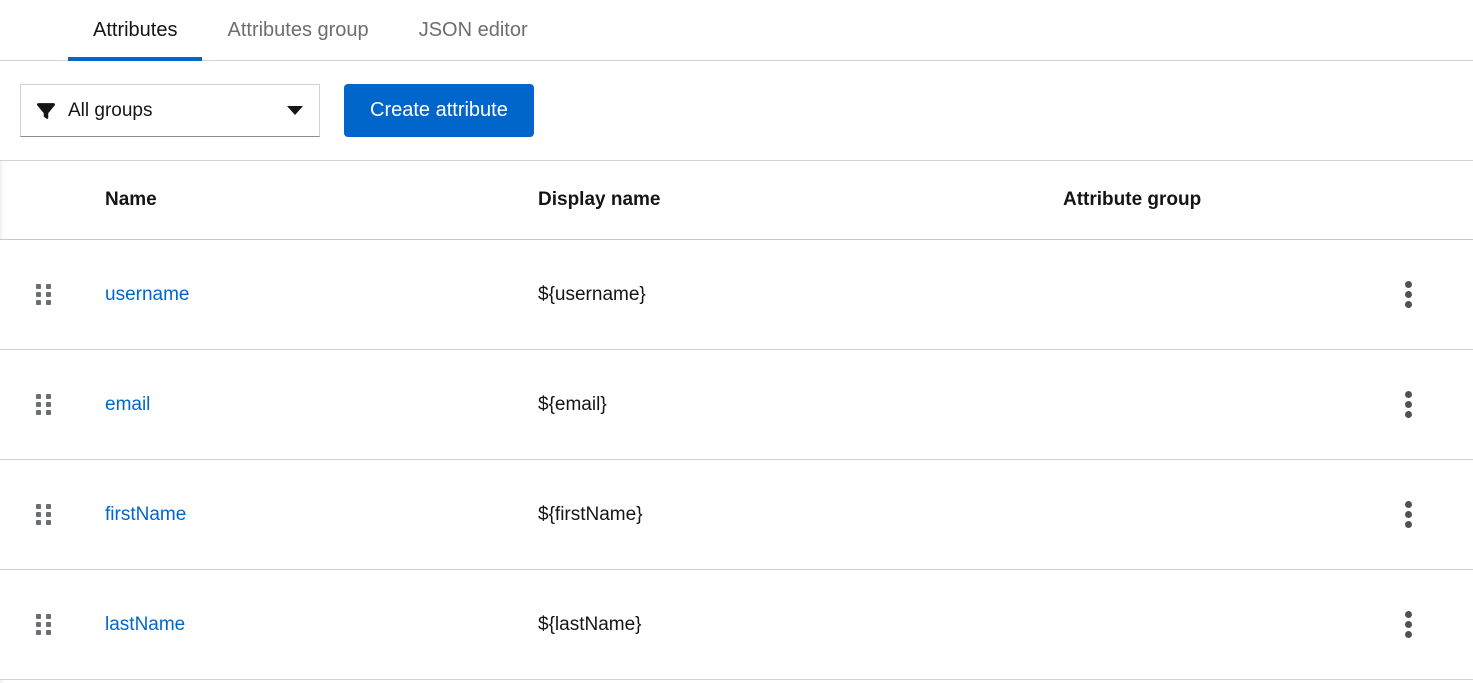 This screenshot has width=1473, height=683. I want to click on caret-down-icon, so click(295, 110).